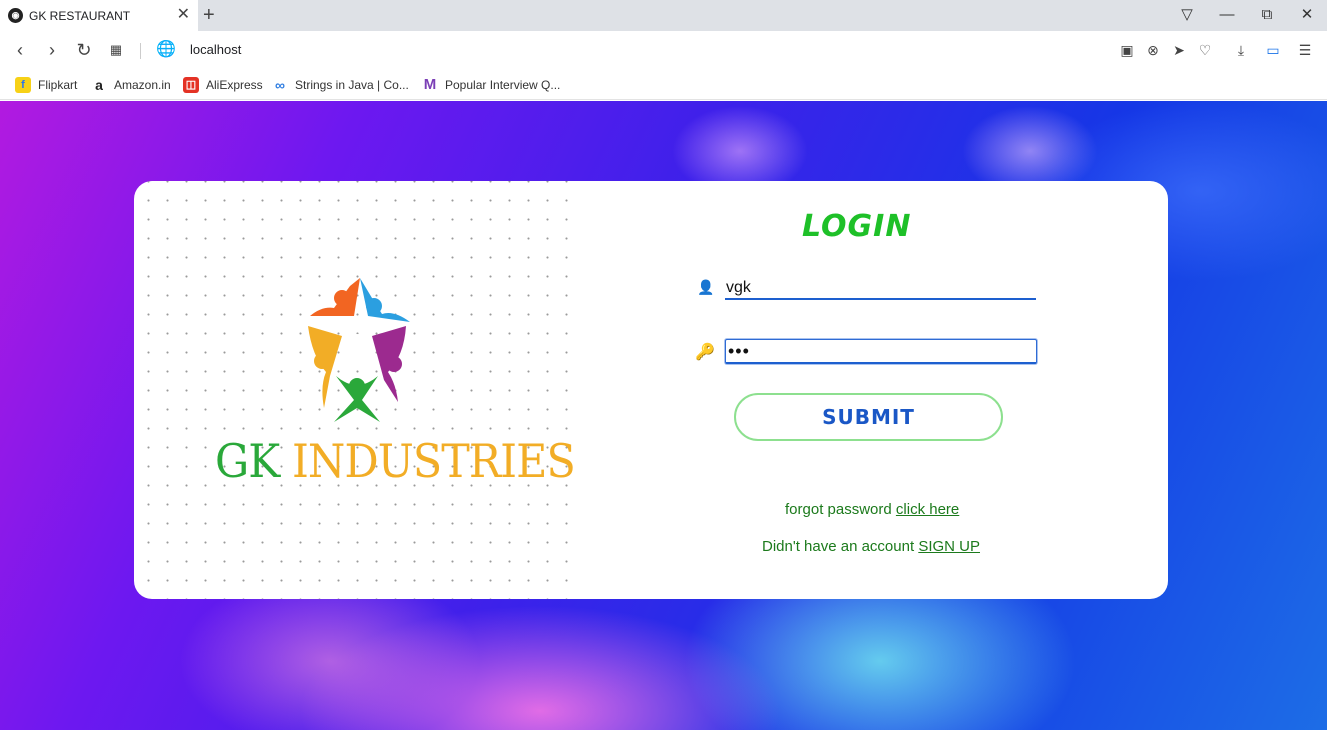 Image resolution: width=1327 pixels, height=730 pixels. I want to click on reload-icon: ↻, so click(84, 50).